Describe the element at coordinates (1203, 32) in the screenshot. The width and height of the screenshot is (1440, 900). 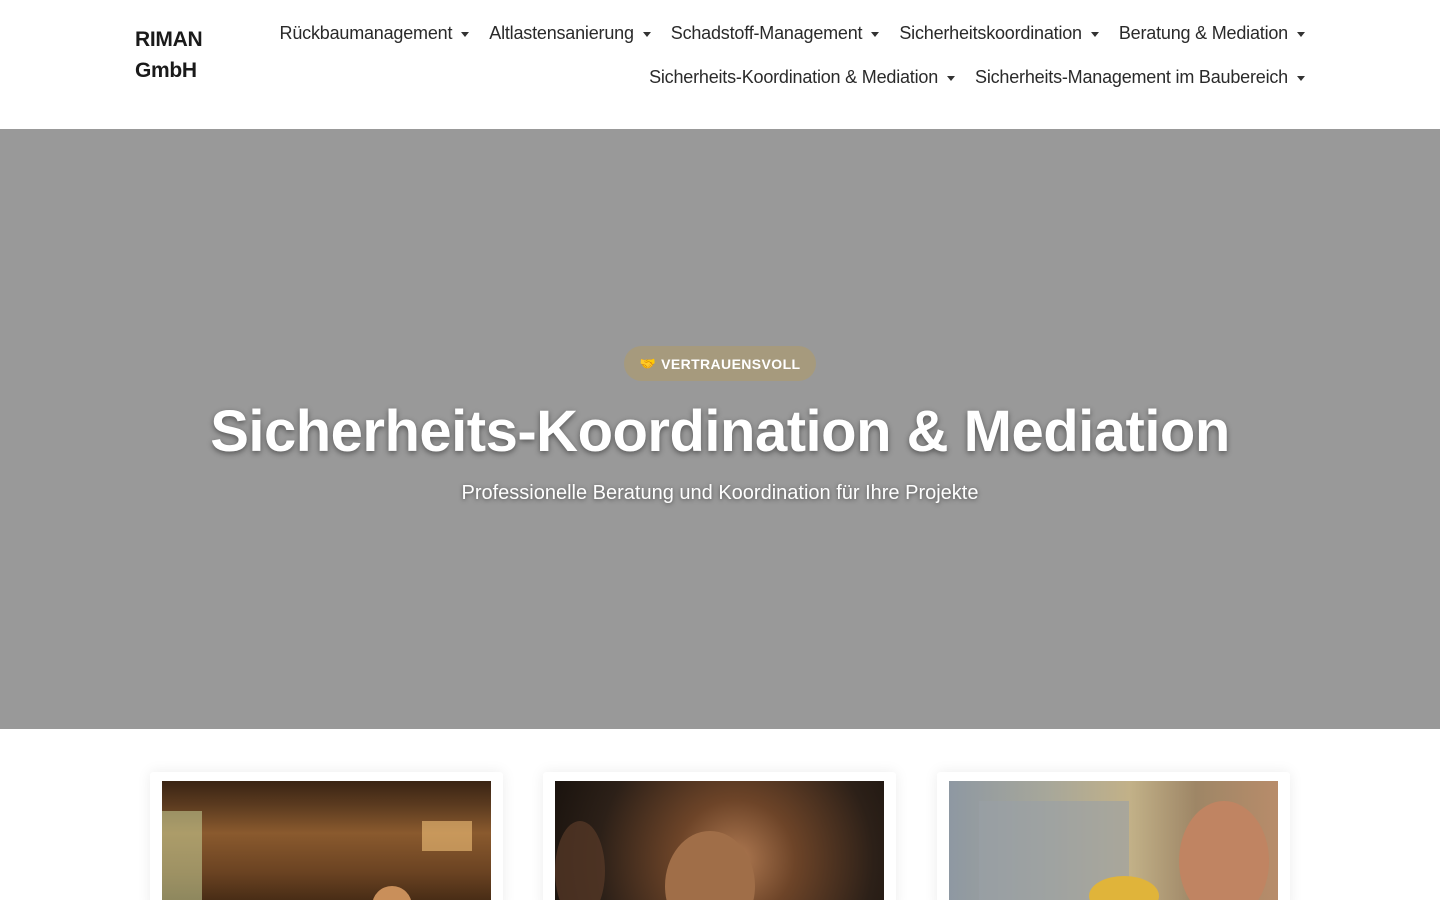
I see `nav-item-label: Beratung & Mediation` at that location.